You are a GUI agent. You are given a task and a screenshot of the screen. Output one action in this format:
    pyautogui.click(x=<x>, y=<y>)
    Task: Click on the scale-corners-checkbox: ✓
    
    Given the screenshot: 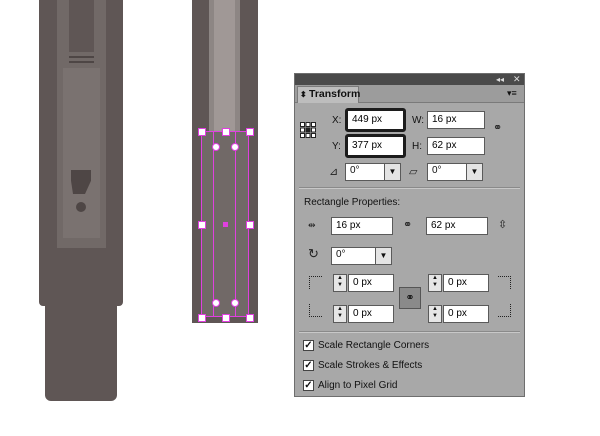 What is the action you would take?
    pyautogui.click(x=308, y=345)
    